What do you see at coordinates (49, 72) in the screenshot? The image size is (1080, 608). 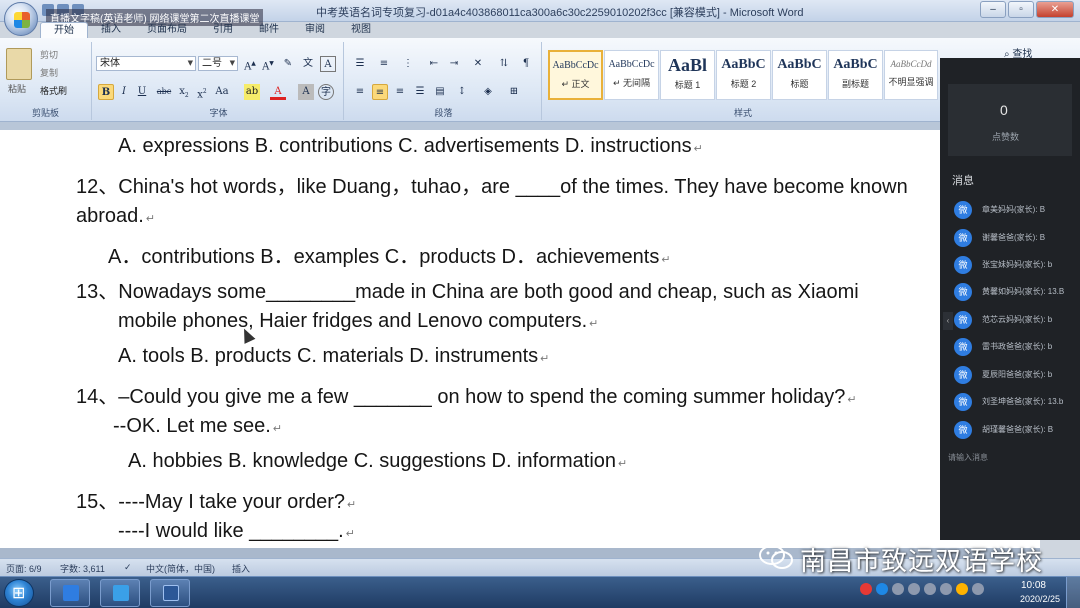 I see `copy-button: 复制` at bounding box center [49, 72].